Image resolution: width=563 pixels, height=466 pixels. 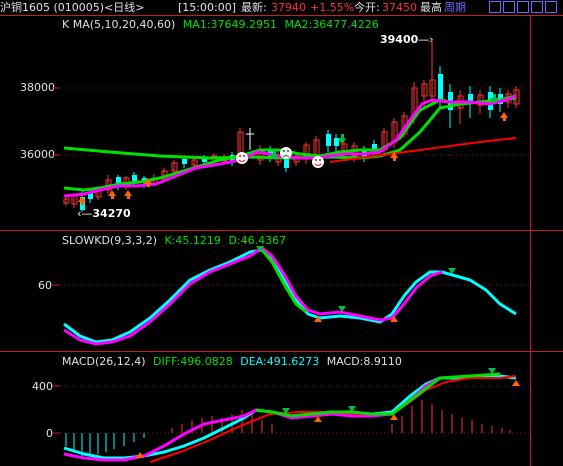 I want to click on axis-ticks, so click(x=56, y=260).